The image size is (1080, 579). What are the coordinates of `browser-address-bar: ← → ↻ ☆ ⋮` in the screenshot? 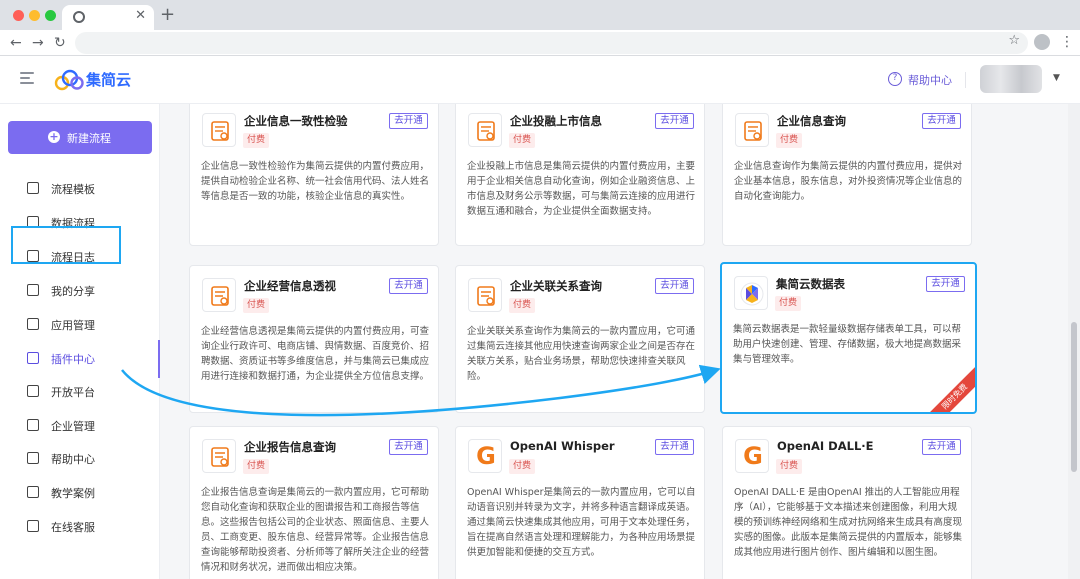 It's located at (540, 43).